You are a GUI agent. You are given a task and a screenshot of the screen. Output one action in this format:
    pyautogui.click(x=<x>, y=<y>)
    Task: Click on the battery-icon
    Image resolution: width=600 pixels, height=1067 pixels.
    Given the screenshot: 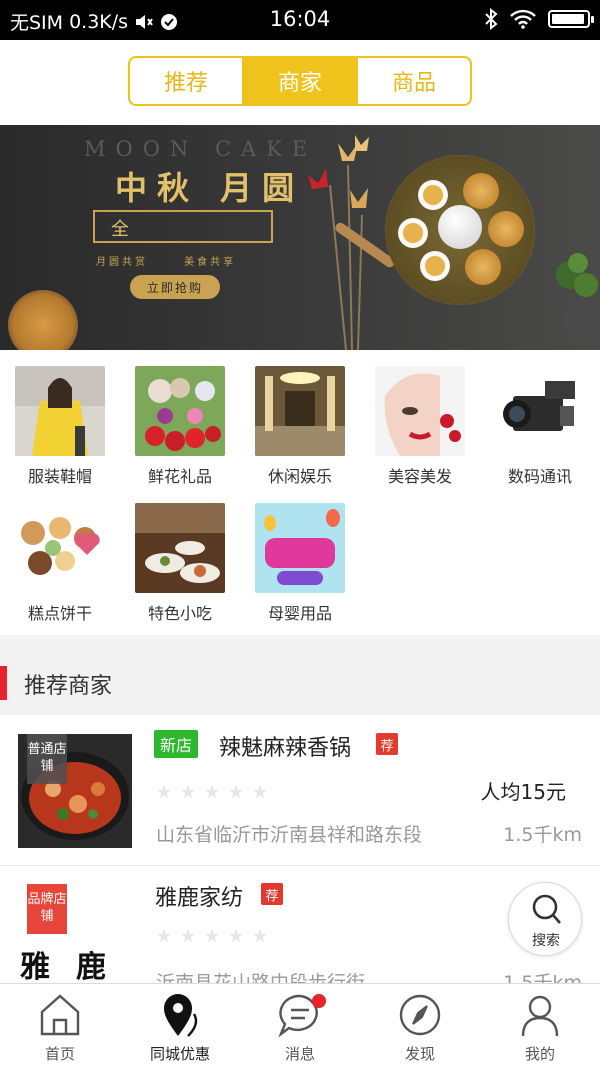 What is the action you would take?
    pyautogui.click(x=571, y=19)
    